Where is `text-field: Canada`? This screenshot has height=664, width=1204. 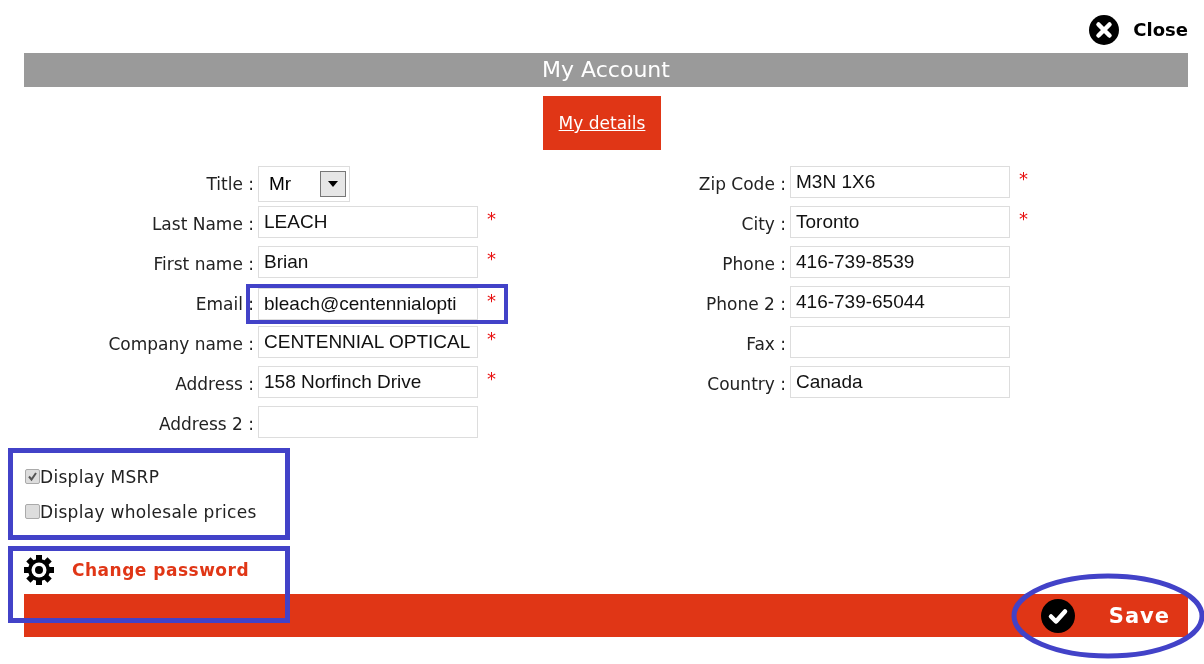 text-field: Canada is located at coordinates (900, 382).